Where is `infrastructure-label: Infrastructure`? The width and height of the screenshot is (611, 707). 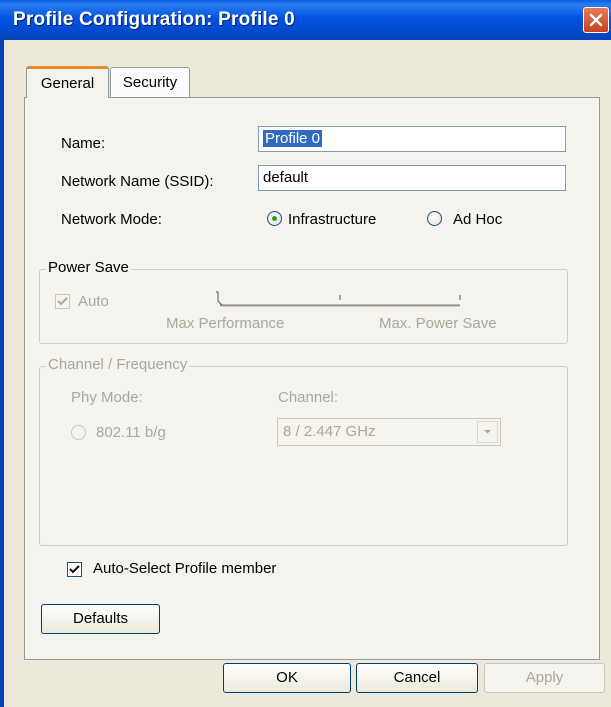 infrastructure-label: Infrastructure is located at coordinates (332, 219).